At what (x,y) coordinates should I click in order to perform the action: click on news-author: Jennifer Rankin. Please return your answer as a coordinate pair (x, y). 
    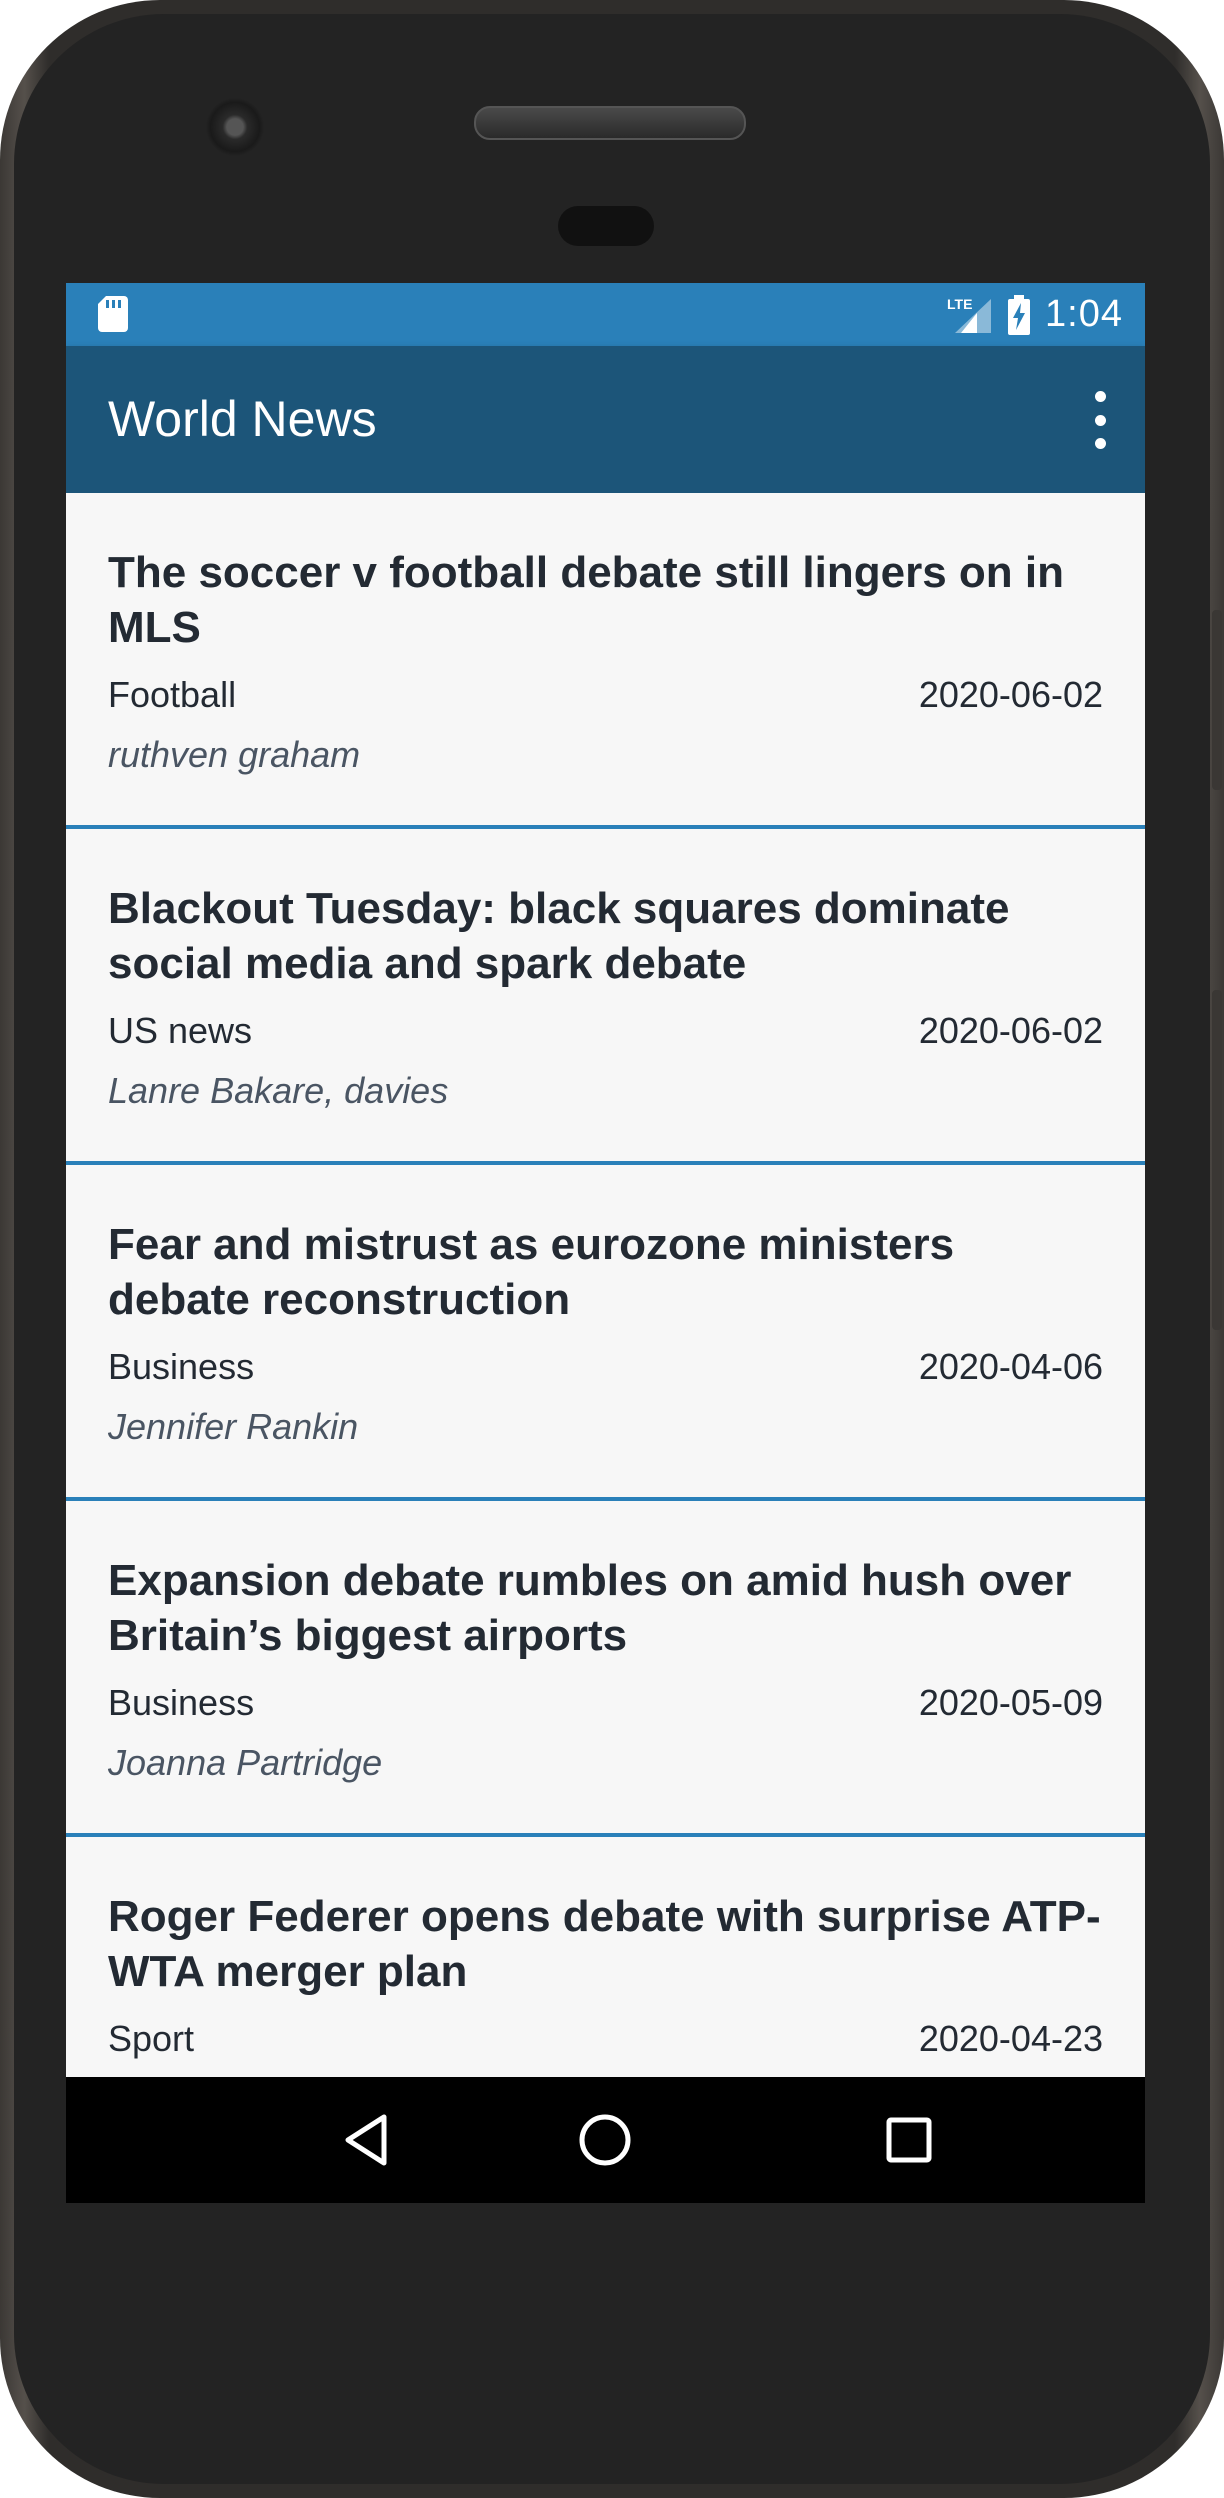
    Looking at the image, I should click on (233, 1426).